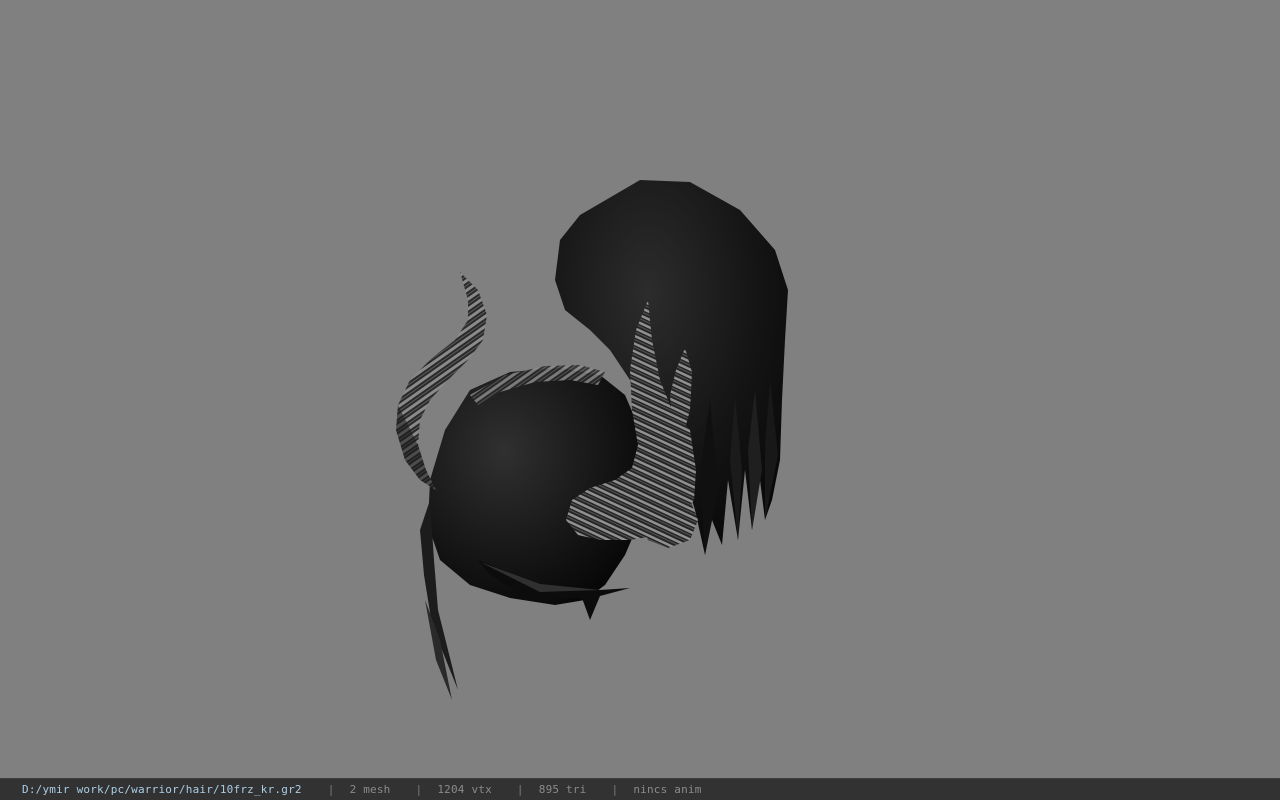 The width and height of the screenshot is (1280, 800). Describe the element at coordinates (464, 789) in the screenshot. I see `vertex-count: 1204 vtx` at that location.